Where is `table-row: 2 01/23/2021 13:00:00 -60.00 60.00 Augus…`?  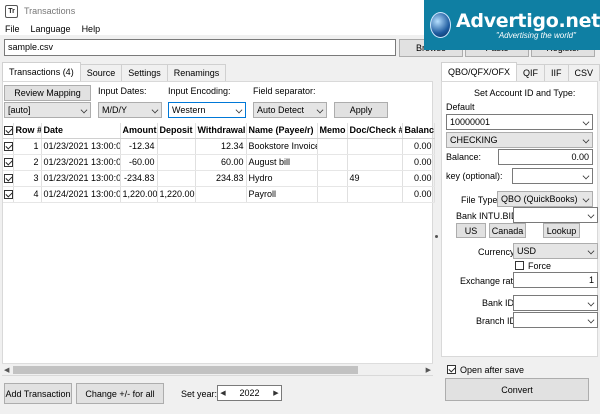
table-row: 2 01/23/2021 13:00:00 -60.00 60.00 Augus… is located at coordinates (219, 162).